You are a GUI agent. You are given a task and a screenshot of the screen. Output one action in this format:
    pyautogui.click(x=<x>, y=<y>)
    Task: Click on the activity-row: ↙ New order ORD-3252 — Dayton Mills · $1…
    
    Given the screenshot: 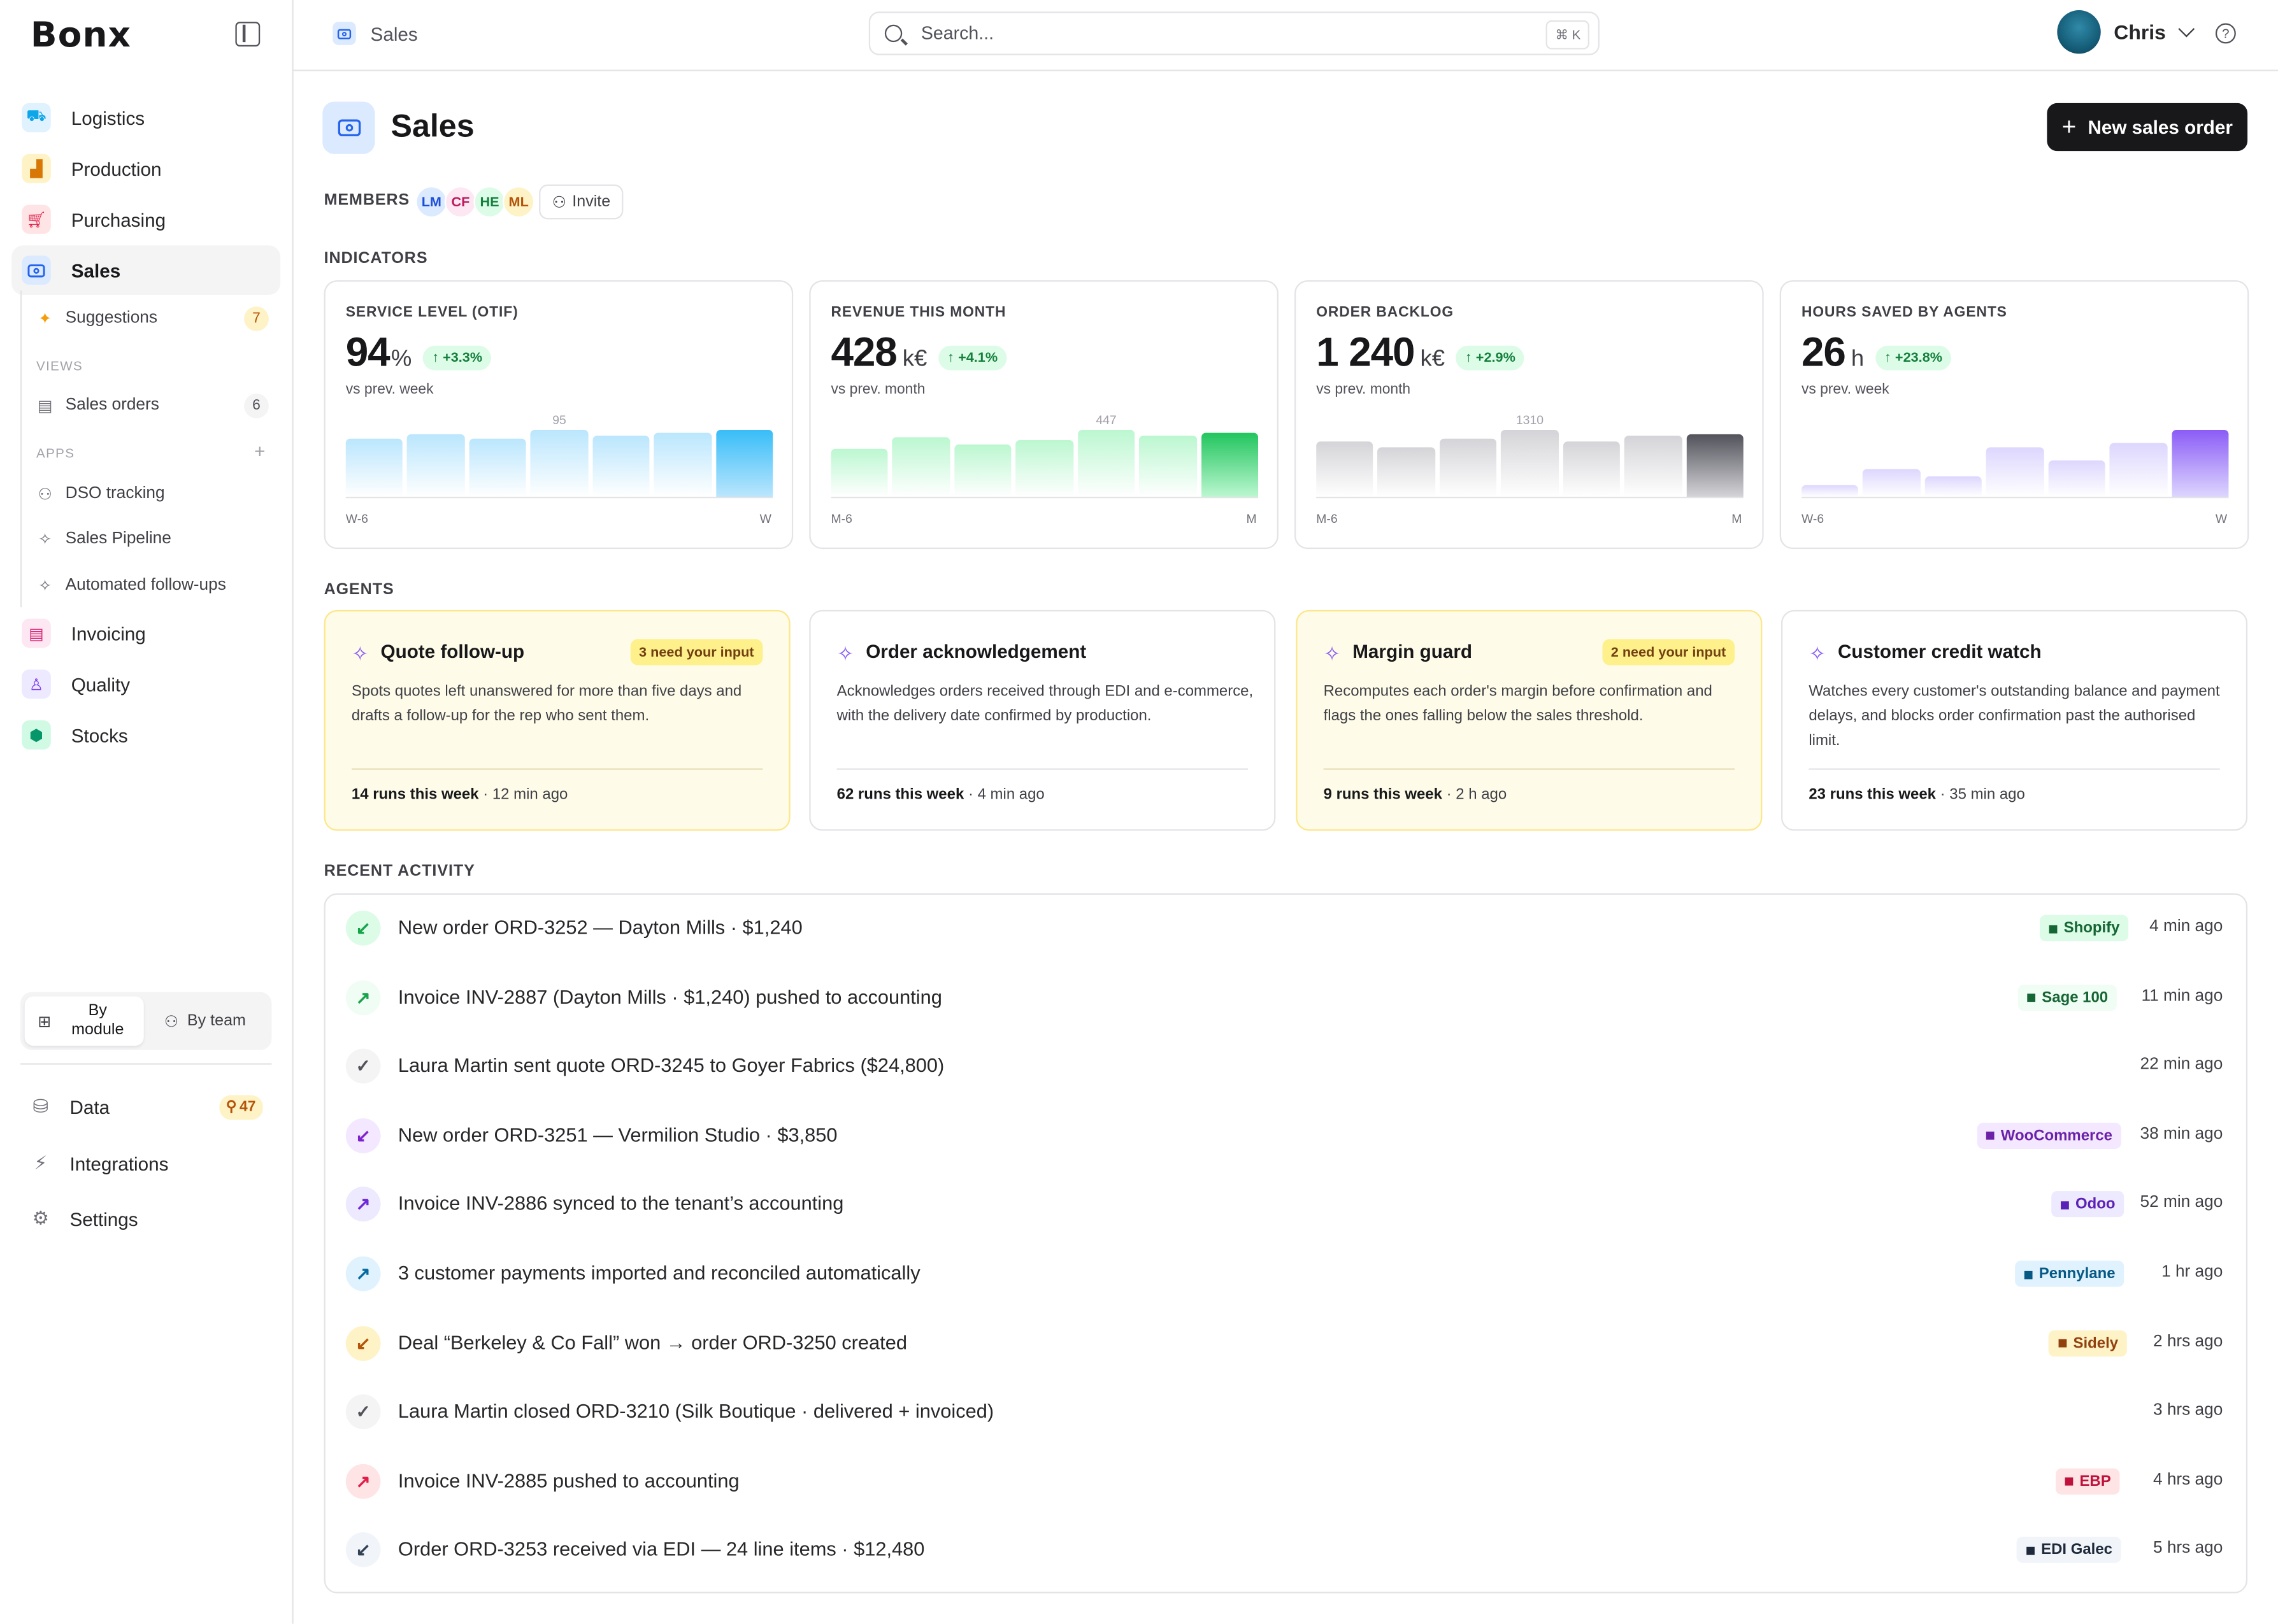 What is the action you would take?
    pyautogui.click(x=1286, y=928)
    